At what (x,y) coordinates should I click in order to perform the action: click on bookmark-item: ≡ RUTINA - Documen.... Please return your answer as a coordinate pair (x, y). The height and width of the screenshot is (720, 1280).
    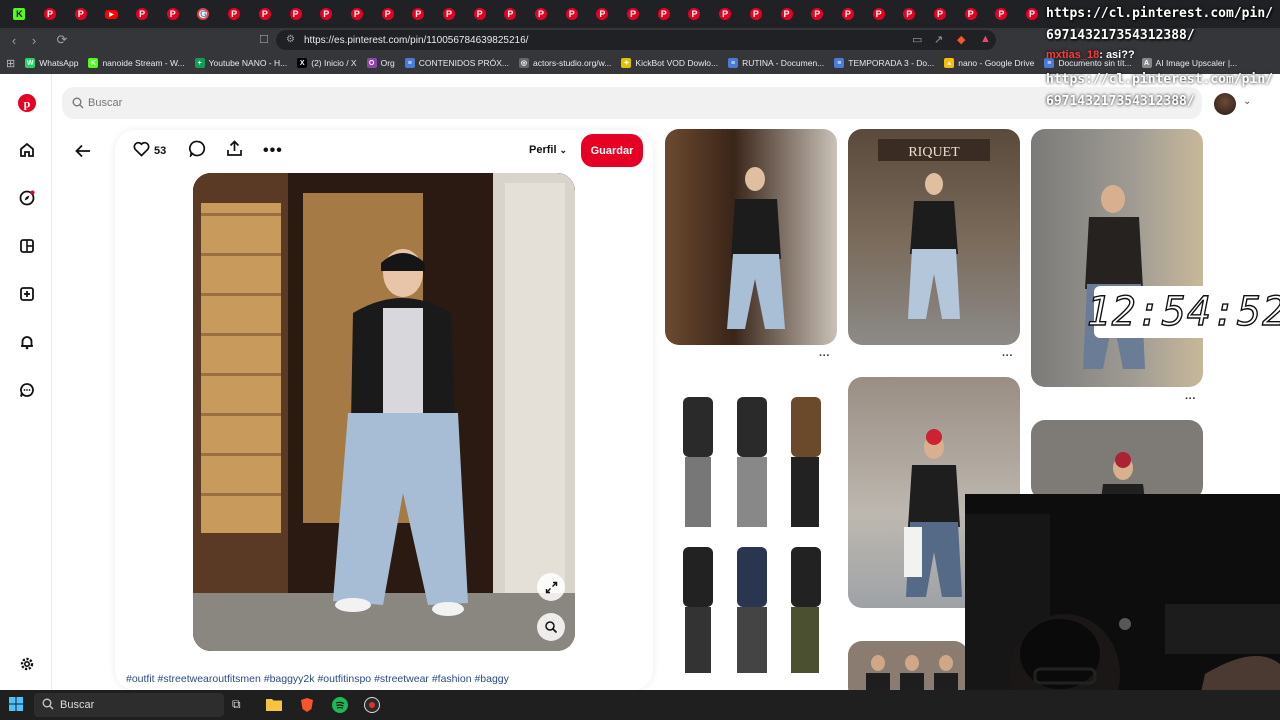
    Looking at the image, I should click on (776, 63).